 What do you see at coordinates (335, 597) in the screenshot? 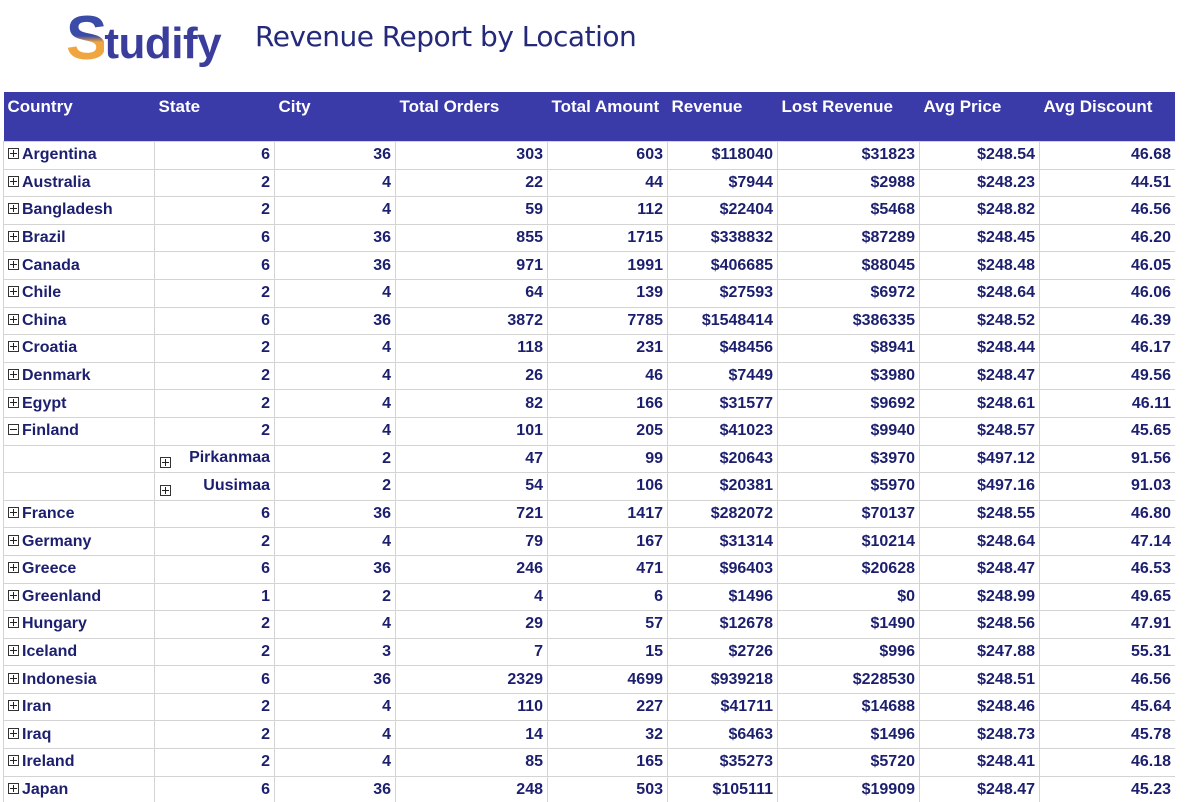
I see `city-cell: 2` at bounding box center [335, 597].